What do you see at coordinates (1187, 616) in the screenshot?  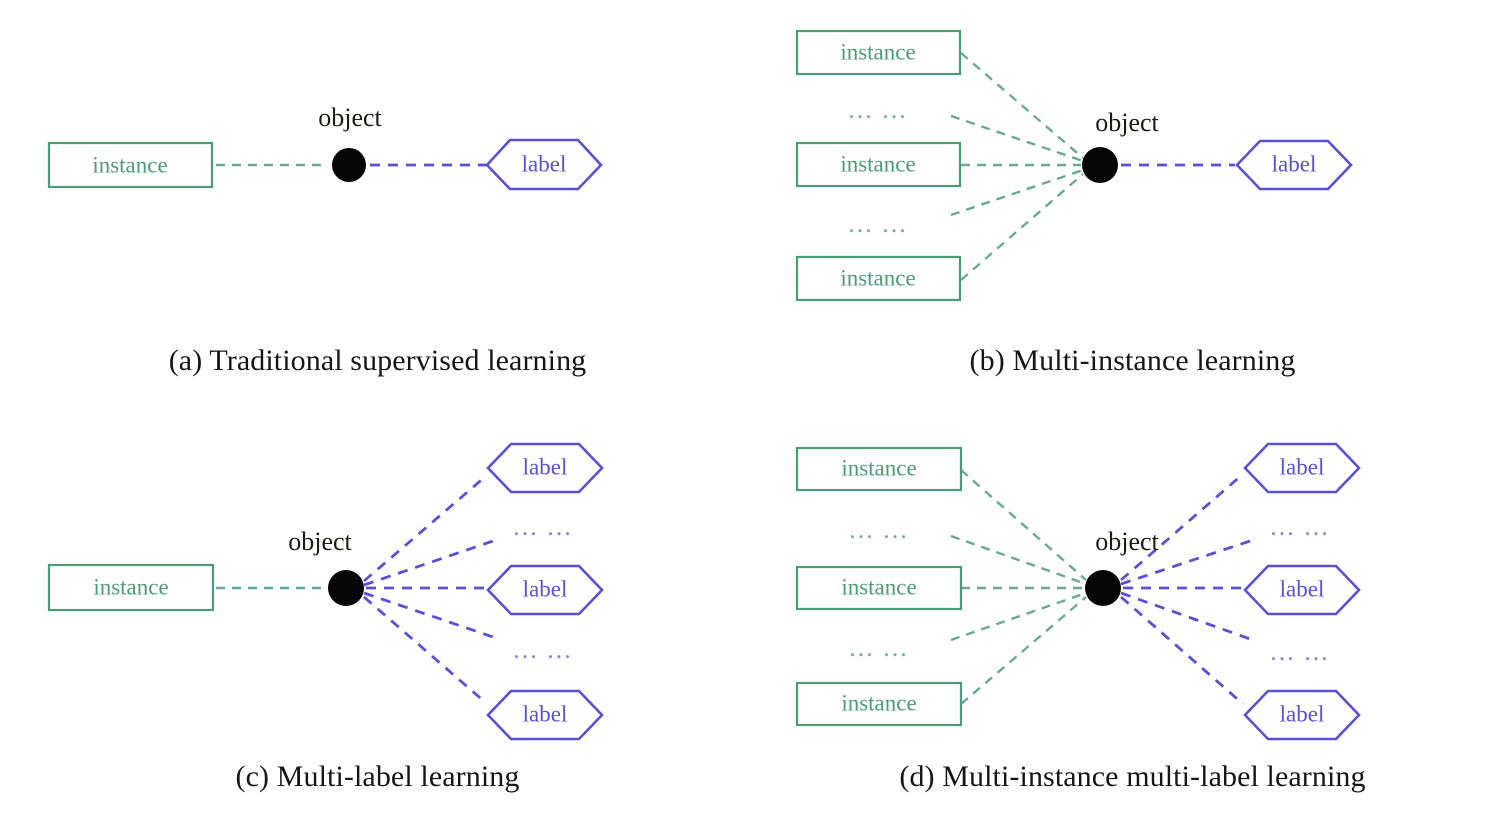 I see `edge-object-to-ellipsis` at bounding box center [1187, 616].